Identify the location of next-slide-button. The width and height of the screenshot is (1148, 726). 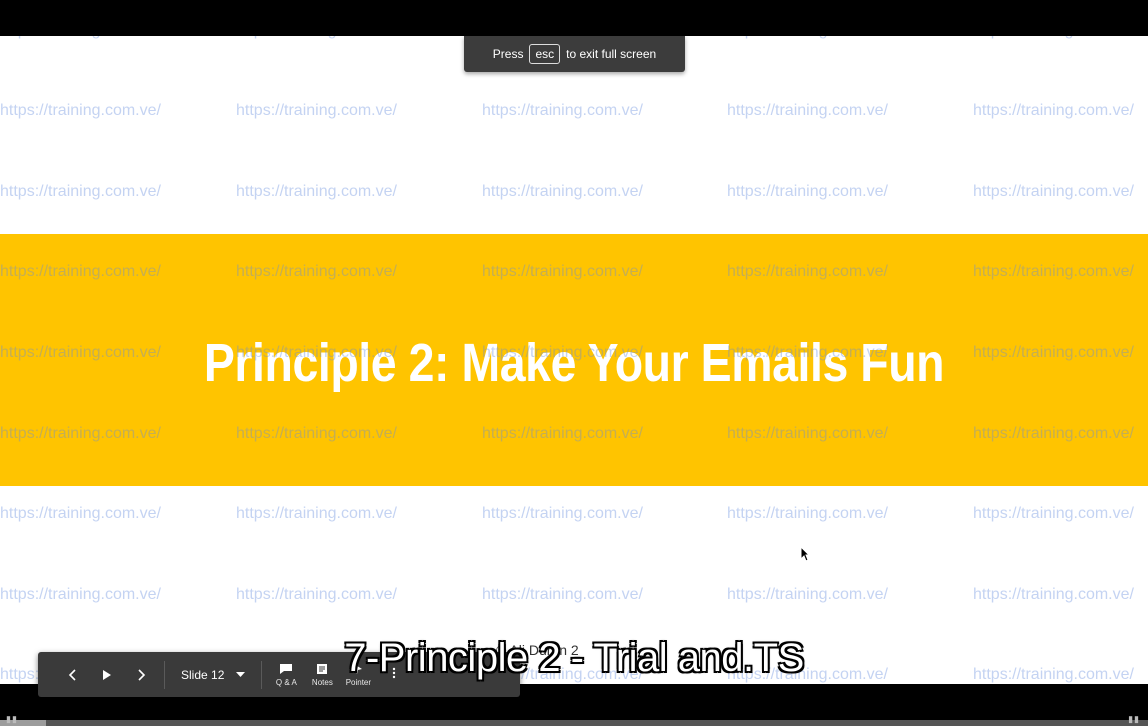
(141, 674).